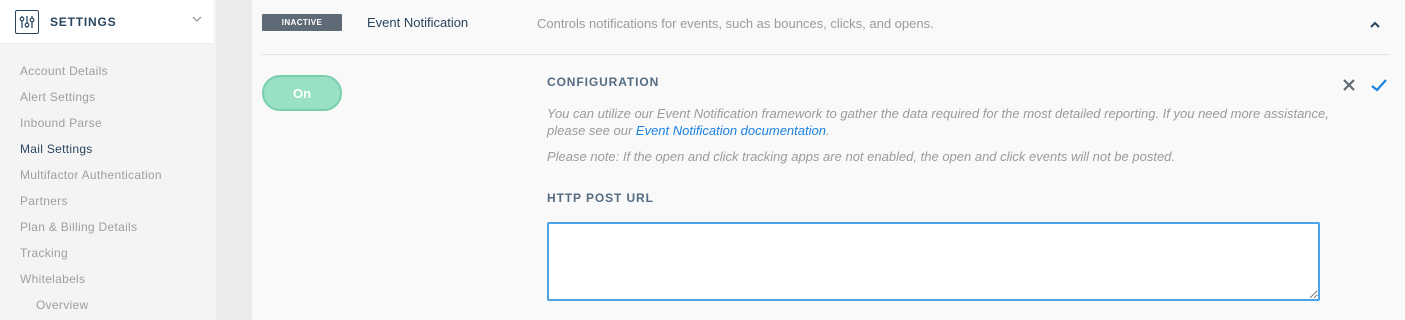  I want to click on sidebar-item-tracking: Tracking, so click(107, 253).